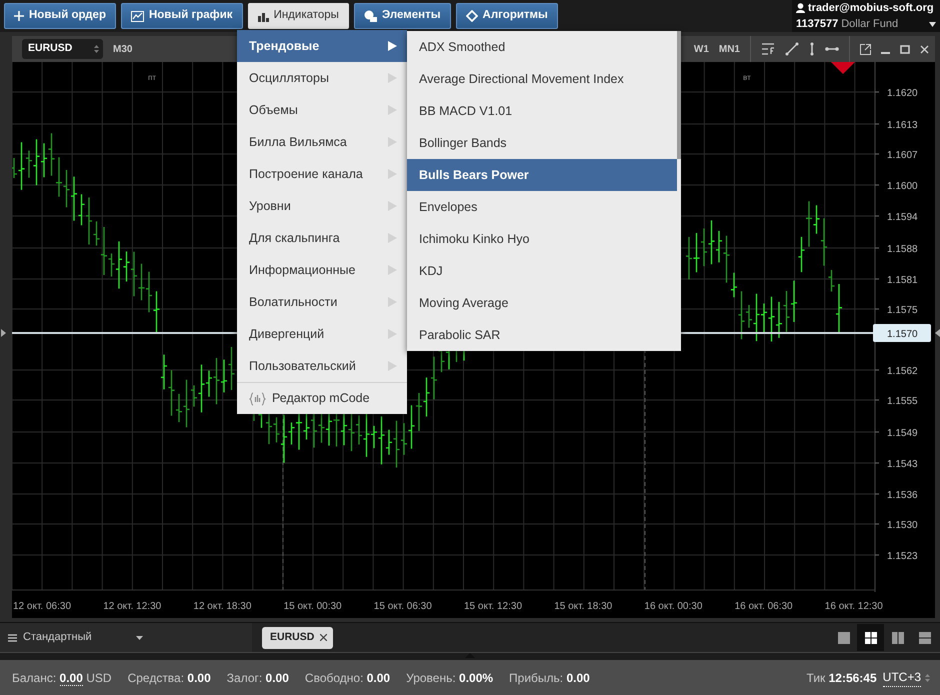 Image resolution: width=940 pixels, height=695 pixels. I want to click on menu-item: Волатильности, so click(322, 302).